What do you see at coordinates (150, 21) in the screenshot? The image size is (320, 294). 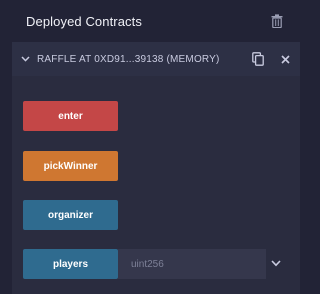 I see `deployed-contracts-header: Deployed Contracts` at bounding box center [150, 21].